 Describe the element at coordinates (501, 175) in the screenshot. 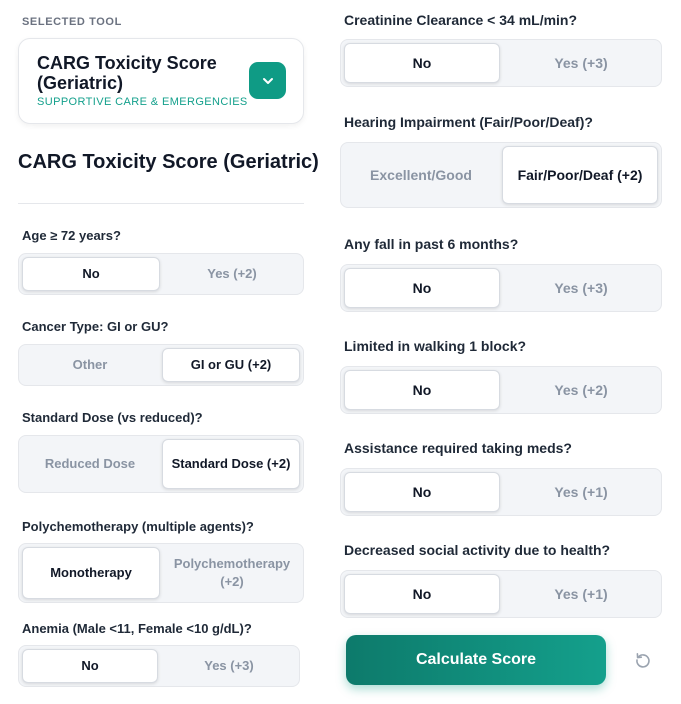

I see `question-hearing-options: Excellent/Good Fair/Poor/Deaf (+2)` at that location.